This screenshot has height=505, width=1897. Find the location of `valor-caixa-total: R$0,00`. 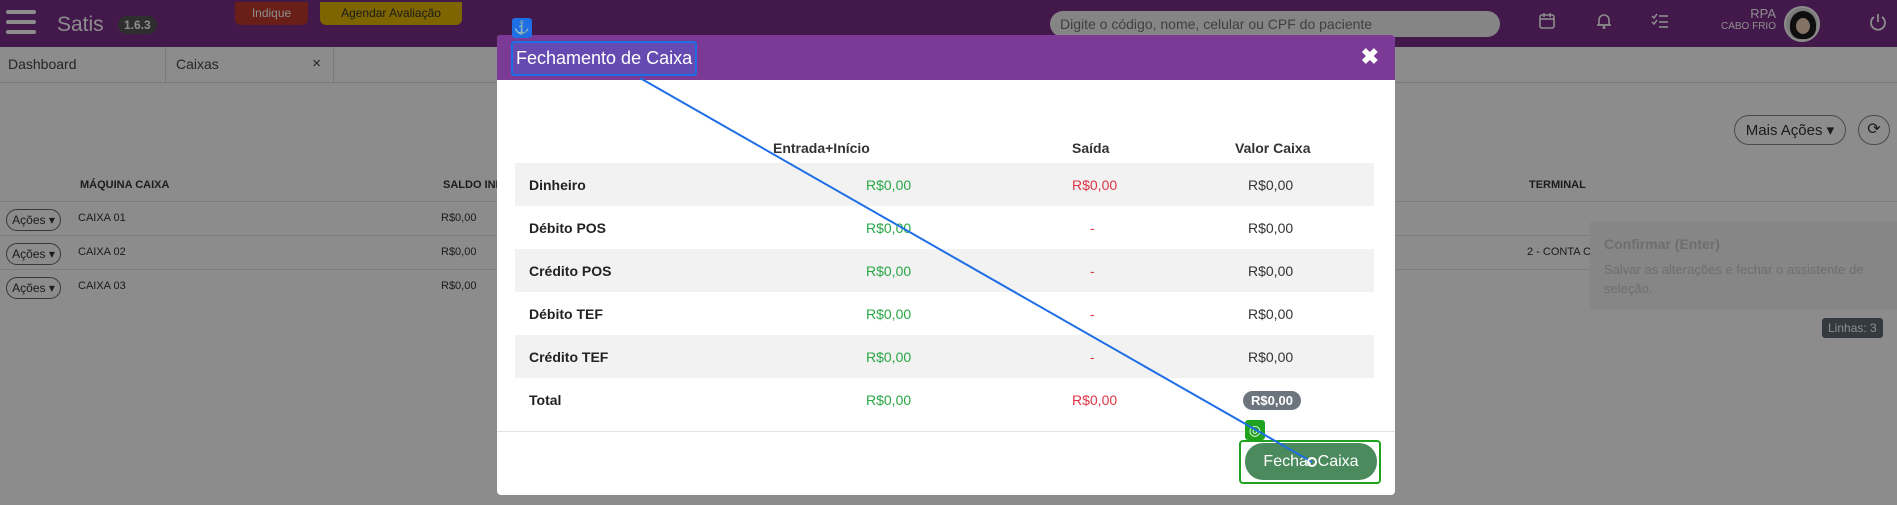

valor-caixa-total: R$0,00 is located at coordinates (1272, 400).